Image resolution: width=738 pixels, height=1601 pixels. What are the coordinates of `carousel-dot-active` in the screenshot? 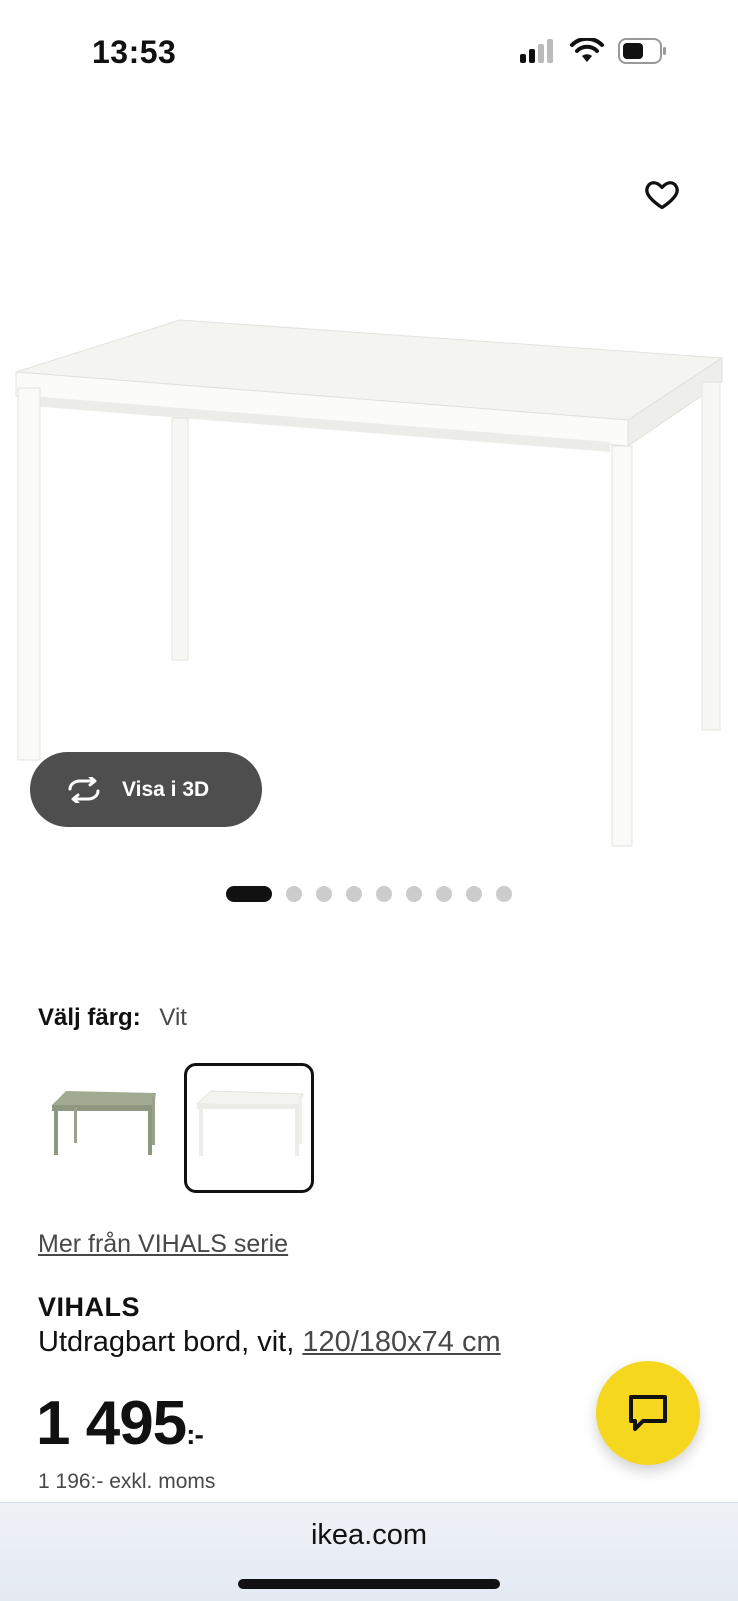 It's located at (249, 894).